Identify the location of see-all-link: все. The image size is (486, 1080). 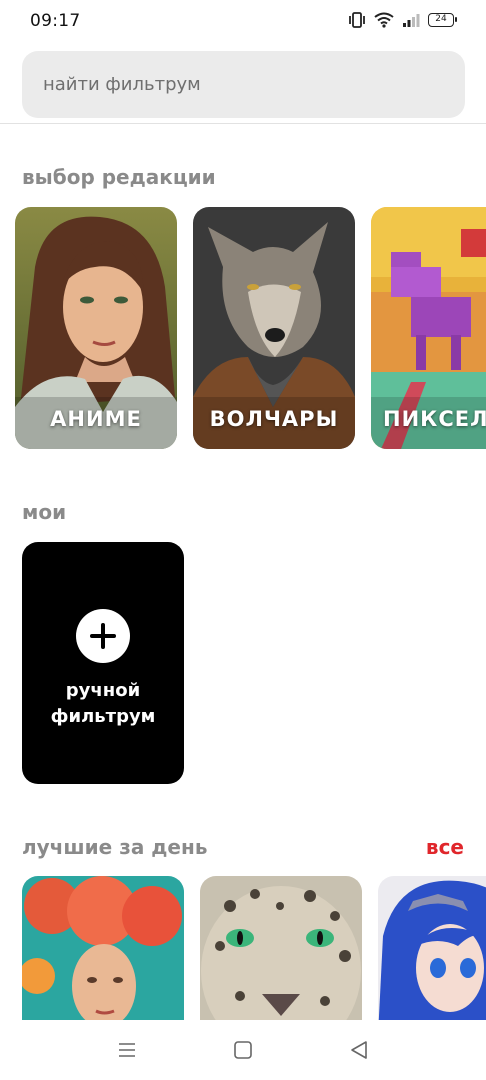
(445, 847).